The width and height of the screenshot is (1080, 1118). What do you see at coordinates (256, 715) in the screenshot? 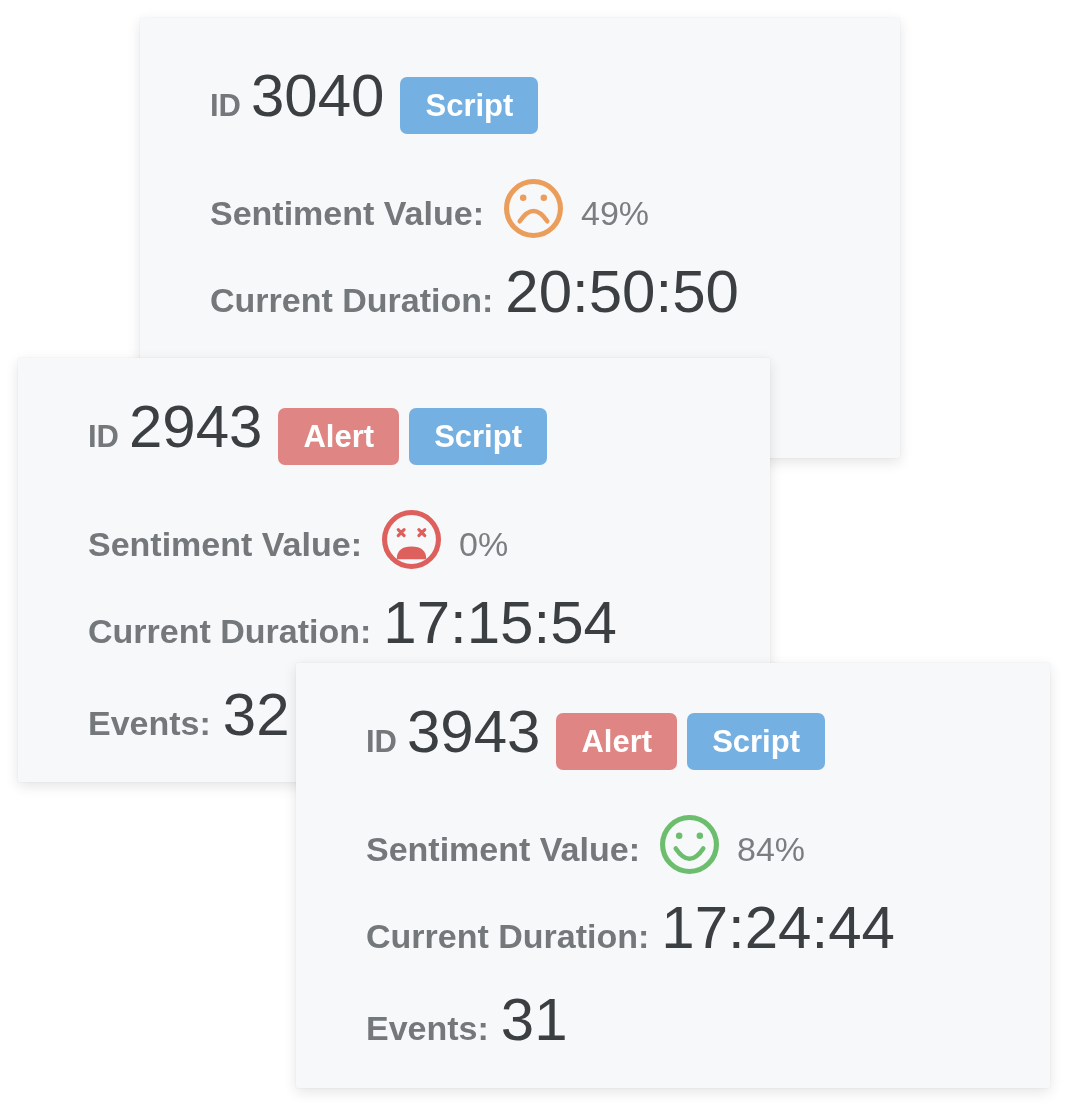
I see `events-count: 32` at bounding box center [256, 715].